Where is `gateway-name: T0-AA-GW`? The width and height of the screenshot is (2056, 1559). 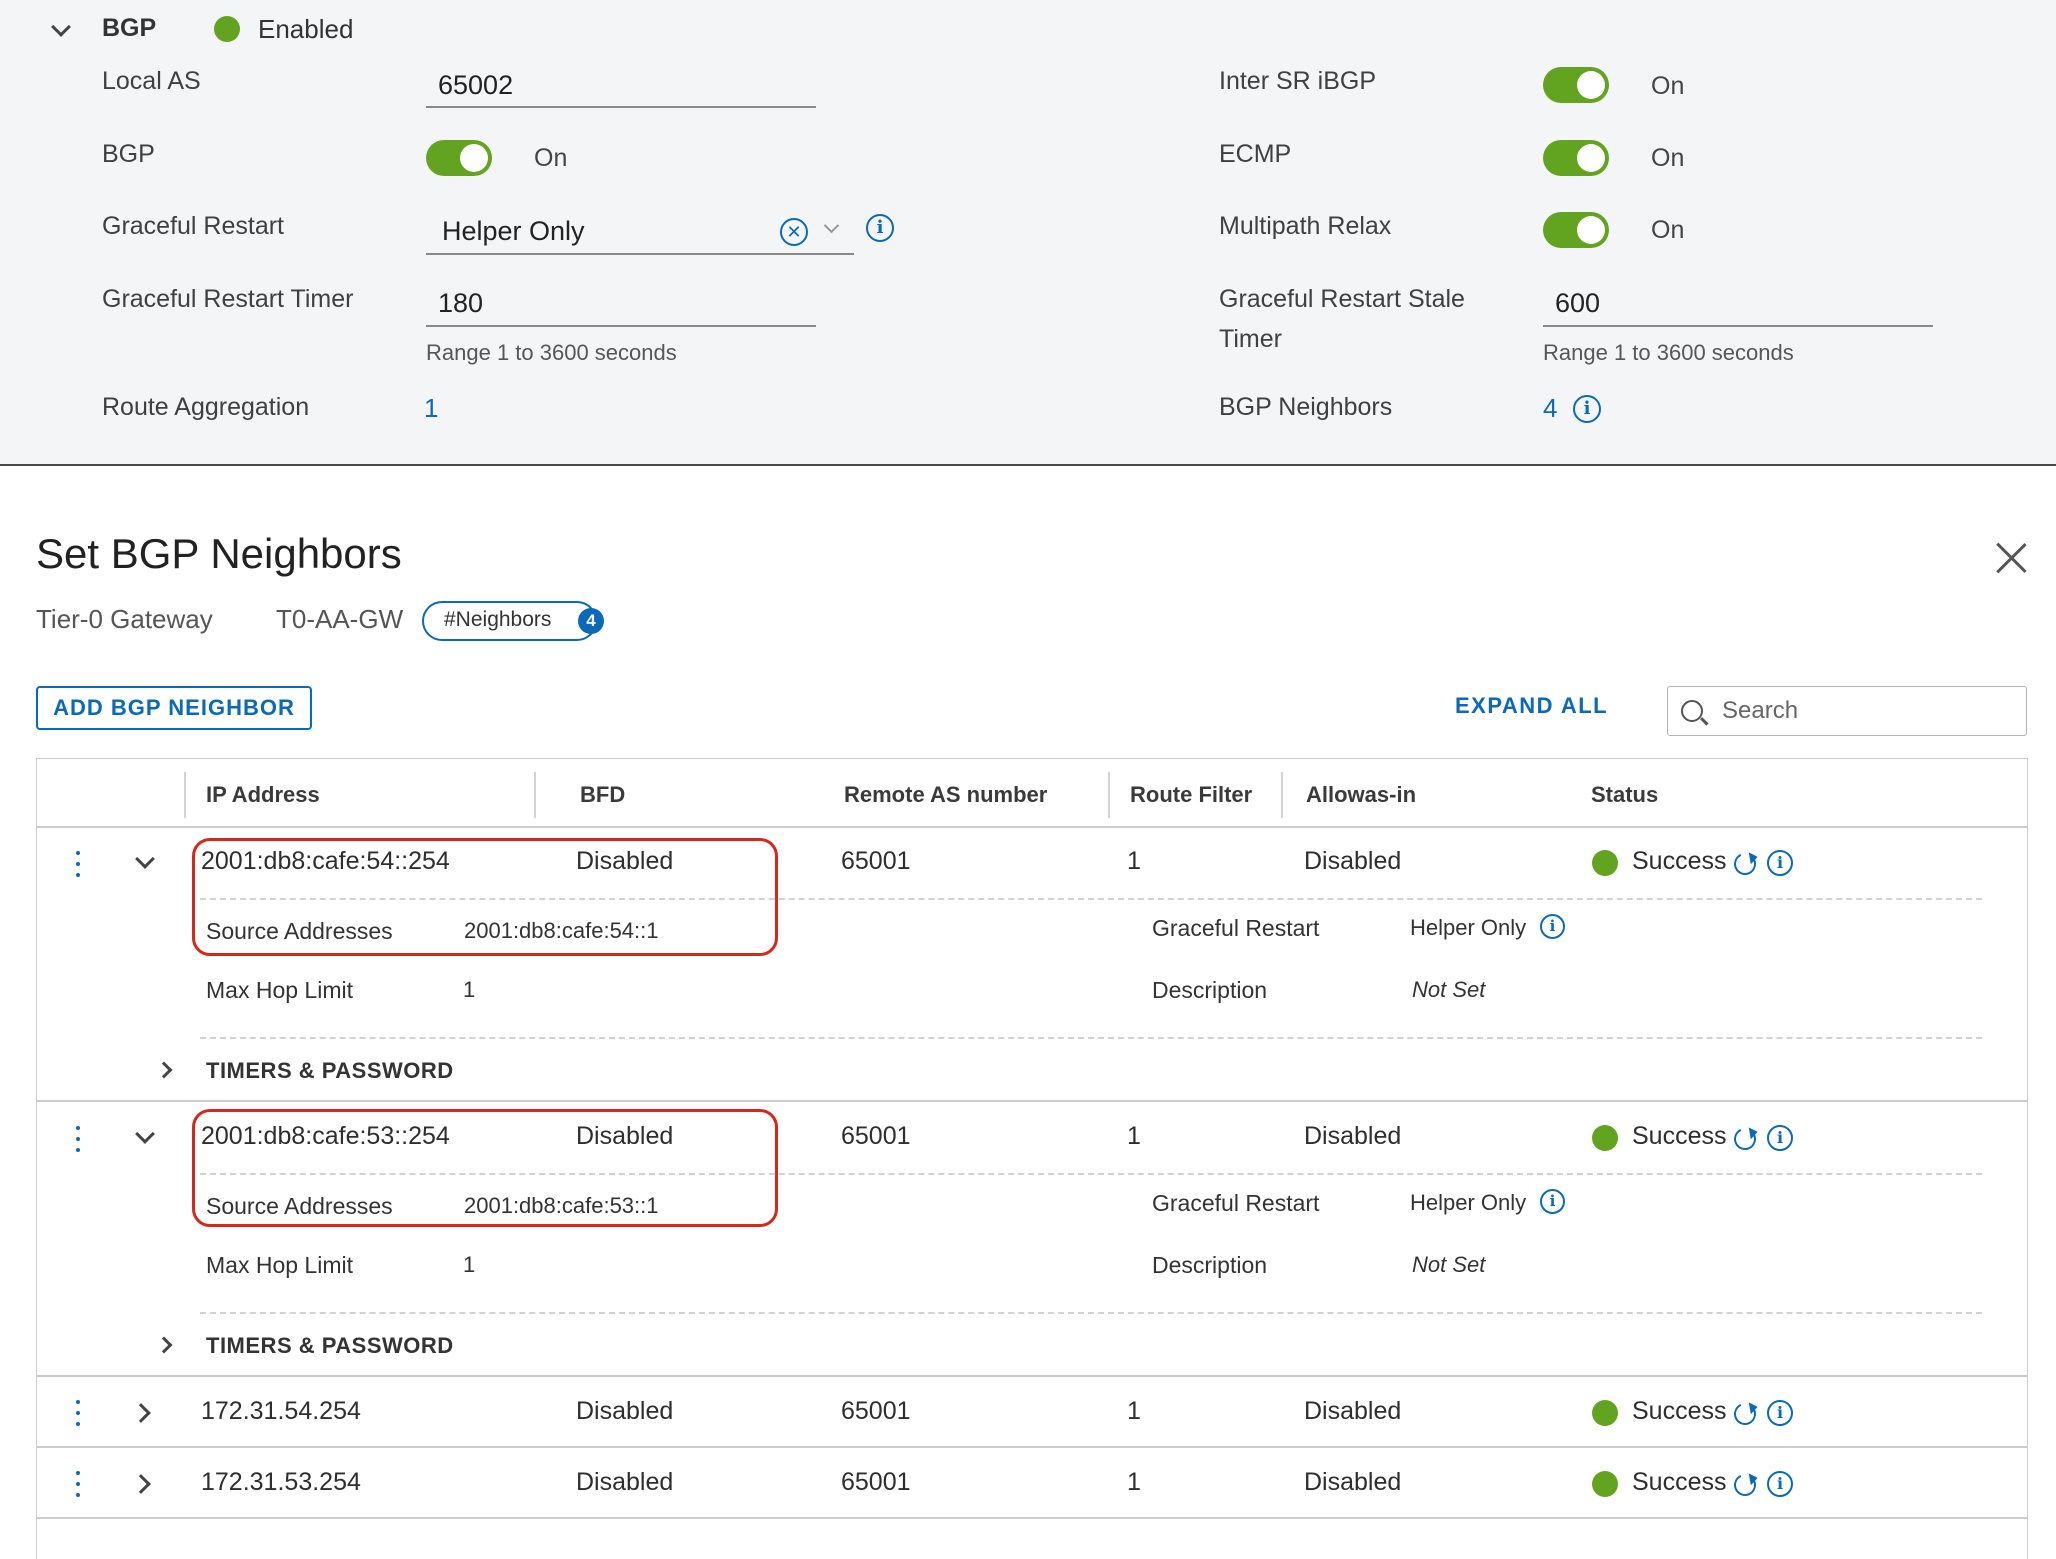 gateway-name: T0-AA-GW is located at coordinates (340, 619).